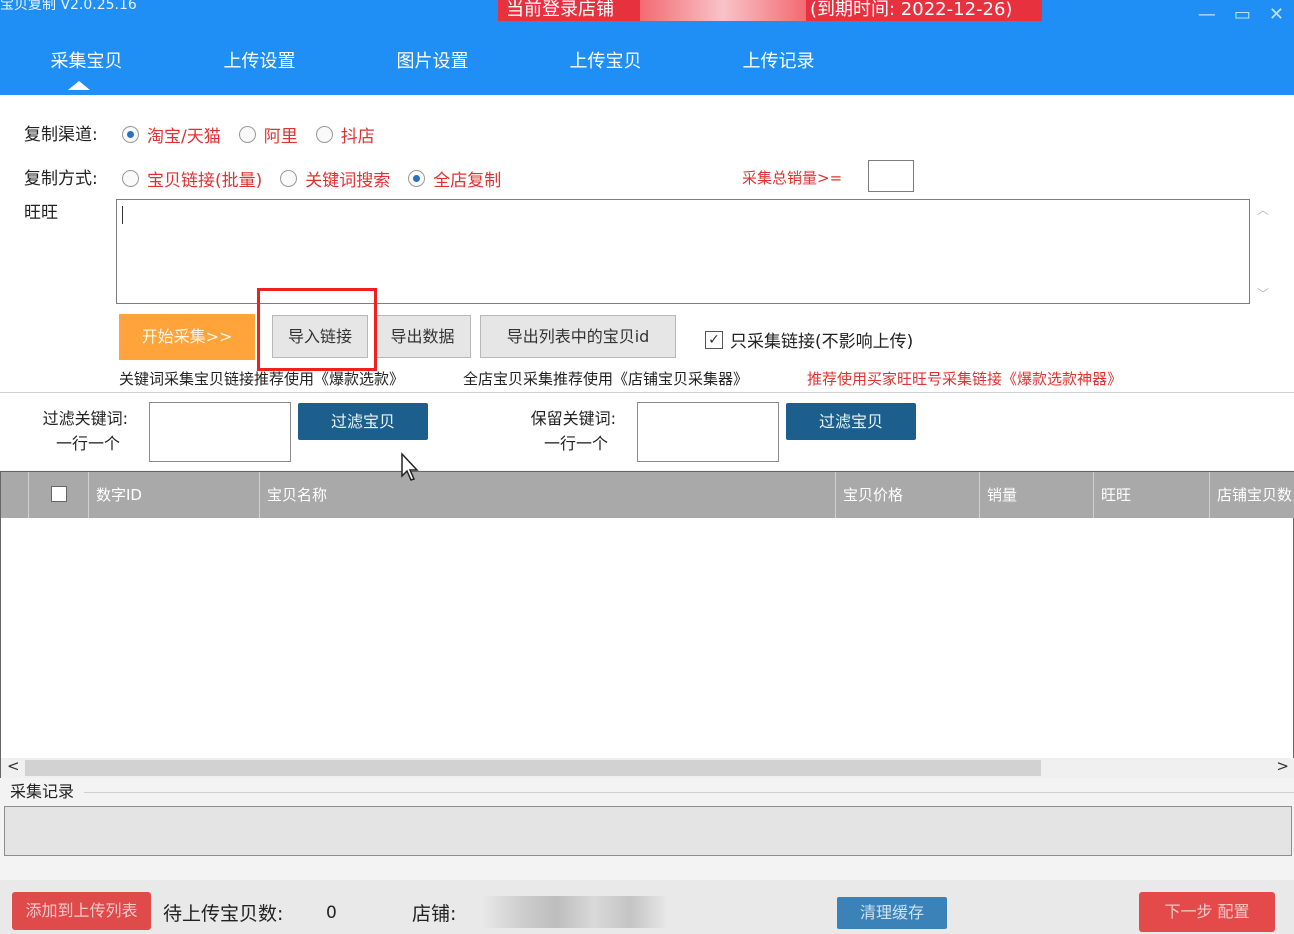 The width and height of the screenshot is (1294, 934). Describe the element at coordinates (778, 69) in the screenshot. I see `tab-upload-records: 上传记录` at that location.